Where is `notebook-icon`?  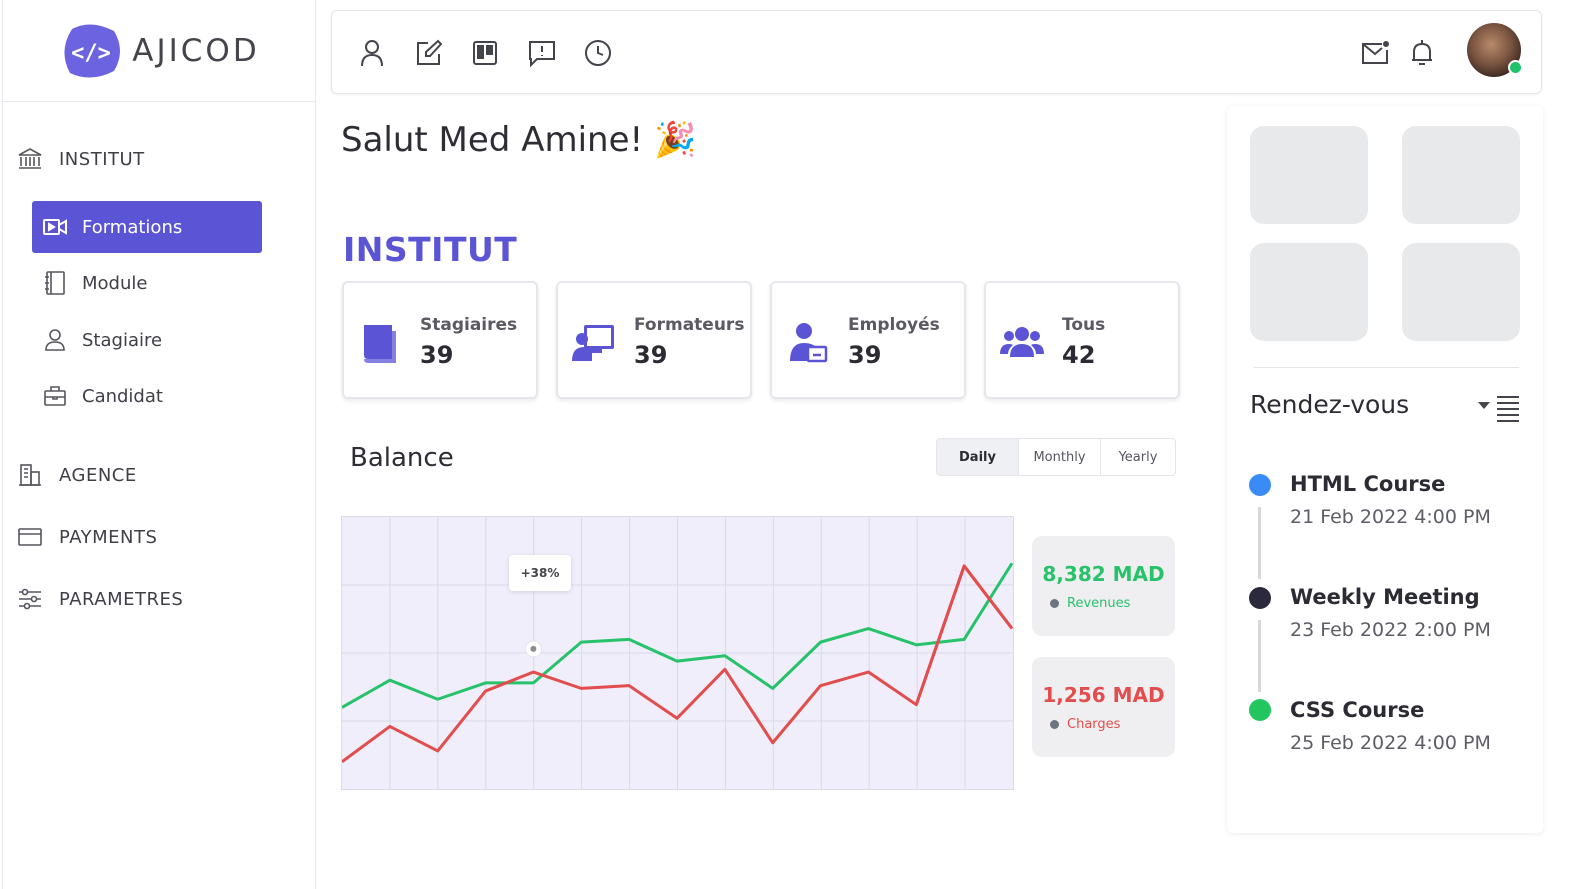
notebook-icon is located at coordinates (55, 283).